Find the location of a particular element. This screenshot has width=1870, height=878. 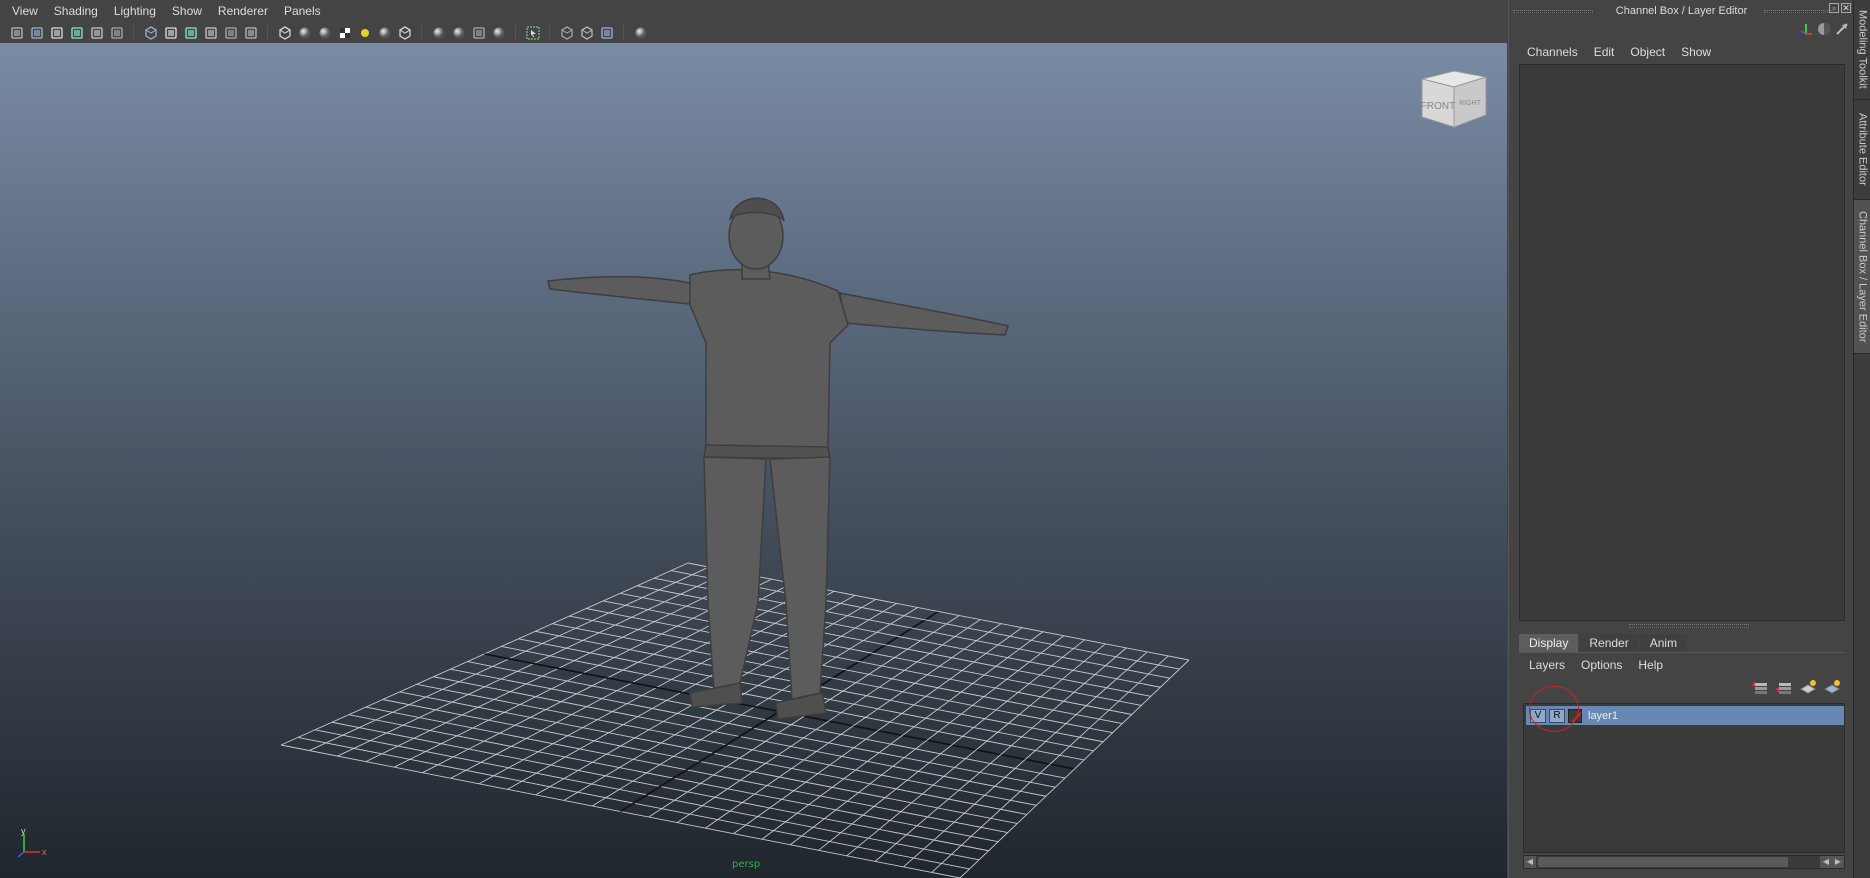

close-icon: ✕ is located at coordinates (1846, 8).